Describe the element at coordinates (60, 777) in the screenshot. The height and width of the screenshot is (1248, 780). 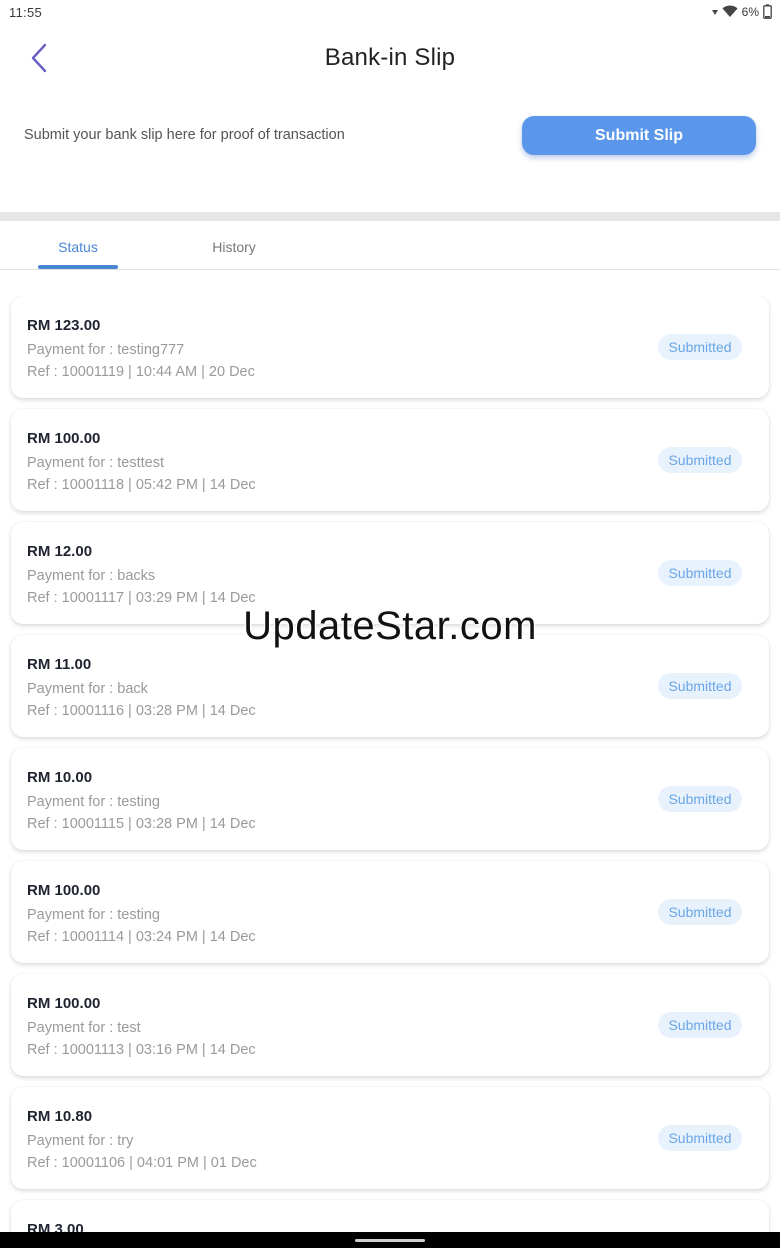
I see `slip-amount: RM 10.00` at that location.